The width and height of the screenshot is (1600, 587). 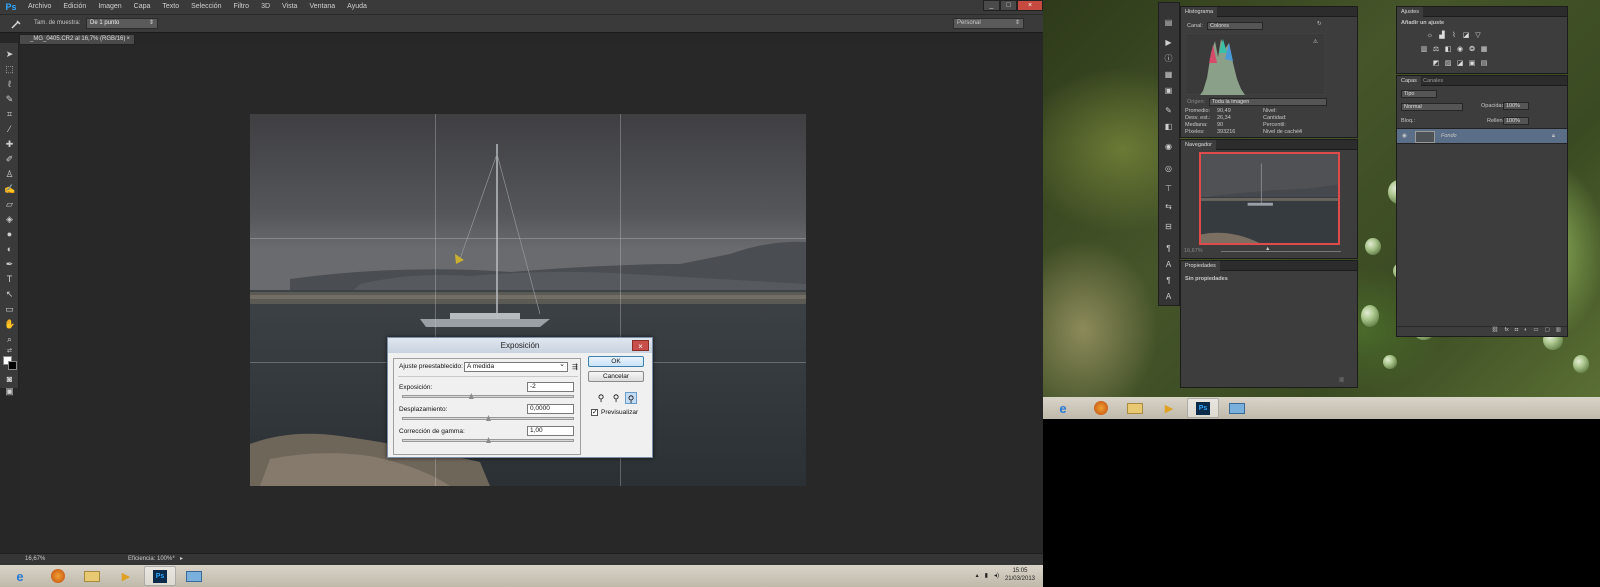 I want to click on marquee-tool-icon: ⬚, so click(x=9, y=69).